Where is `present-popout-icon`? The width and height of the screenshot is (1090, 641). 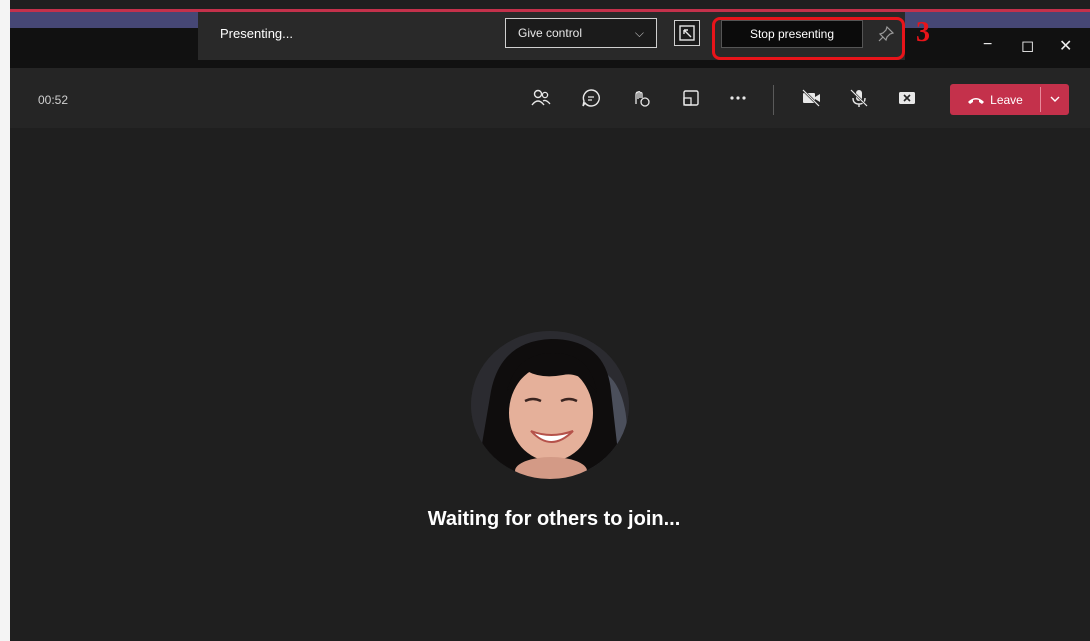 present-popout-icon is located at coordinates (687, 33).